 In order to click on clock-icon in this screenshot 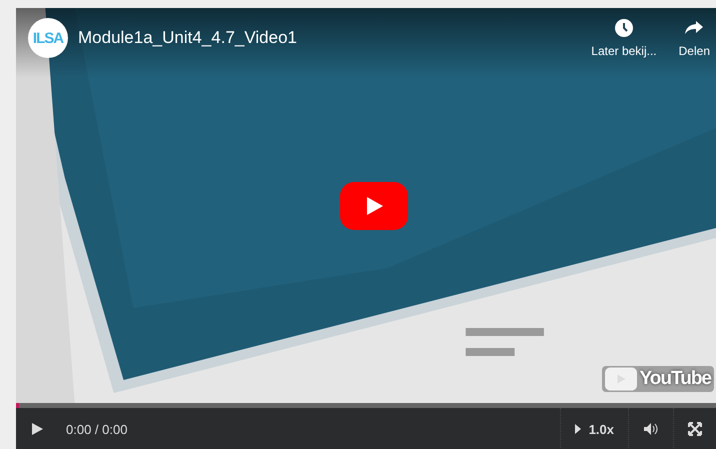, I will do `click(624, 28)`.